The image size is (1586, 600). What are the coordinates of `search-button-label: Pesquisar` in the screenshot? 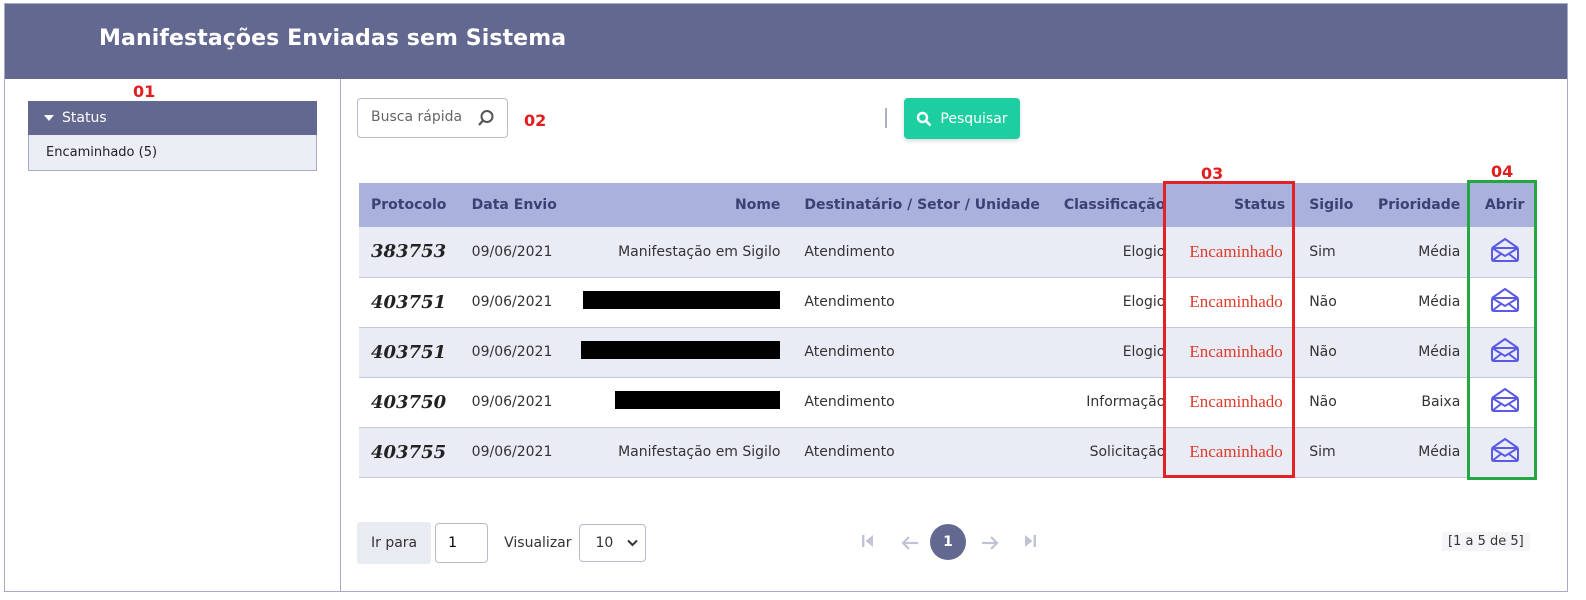 It's located at (974, 118).